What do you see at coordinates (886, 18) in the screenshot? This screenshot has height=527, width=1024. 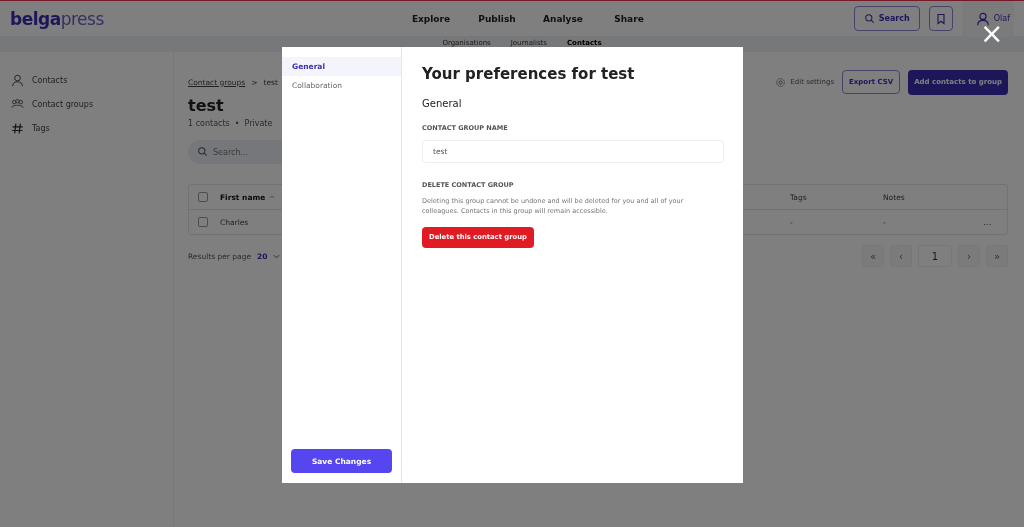 I see `search-button: Search` at bounding box center [886, 18].